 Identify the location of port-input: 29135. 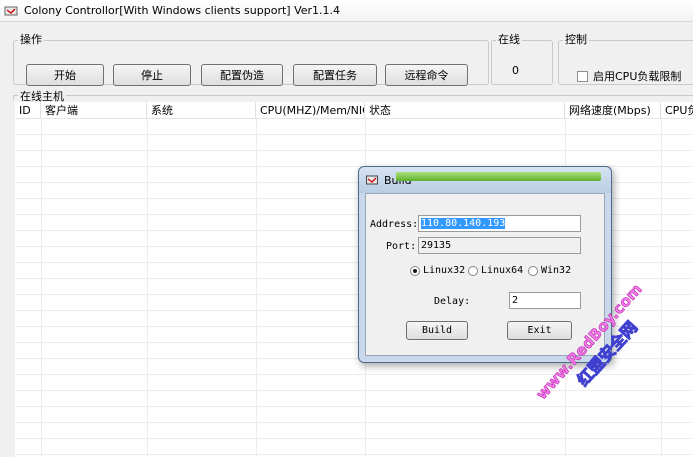
(499, 245).